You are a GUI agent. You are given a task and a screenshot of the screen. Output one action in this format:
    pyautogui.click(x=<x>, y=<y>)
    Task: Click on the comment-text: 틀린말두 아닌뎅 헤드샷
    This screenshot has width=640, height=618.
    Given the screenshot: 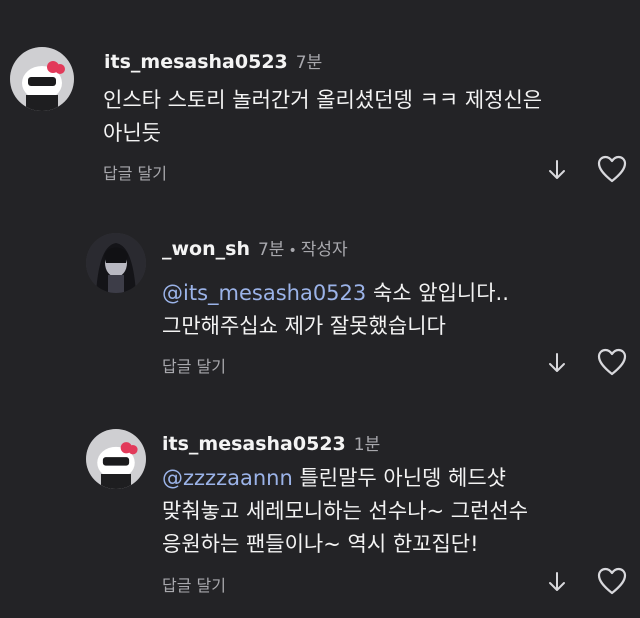 What is the action you would take?
    pyautogui.click(x=399, y=478)
    